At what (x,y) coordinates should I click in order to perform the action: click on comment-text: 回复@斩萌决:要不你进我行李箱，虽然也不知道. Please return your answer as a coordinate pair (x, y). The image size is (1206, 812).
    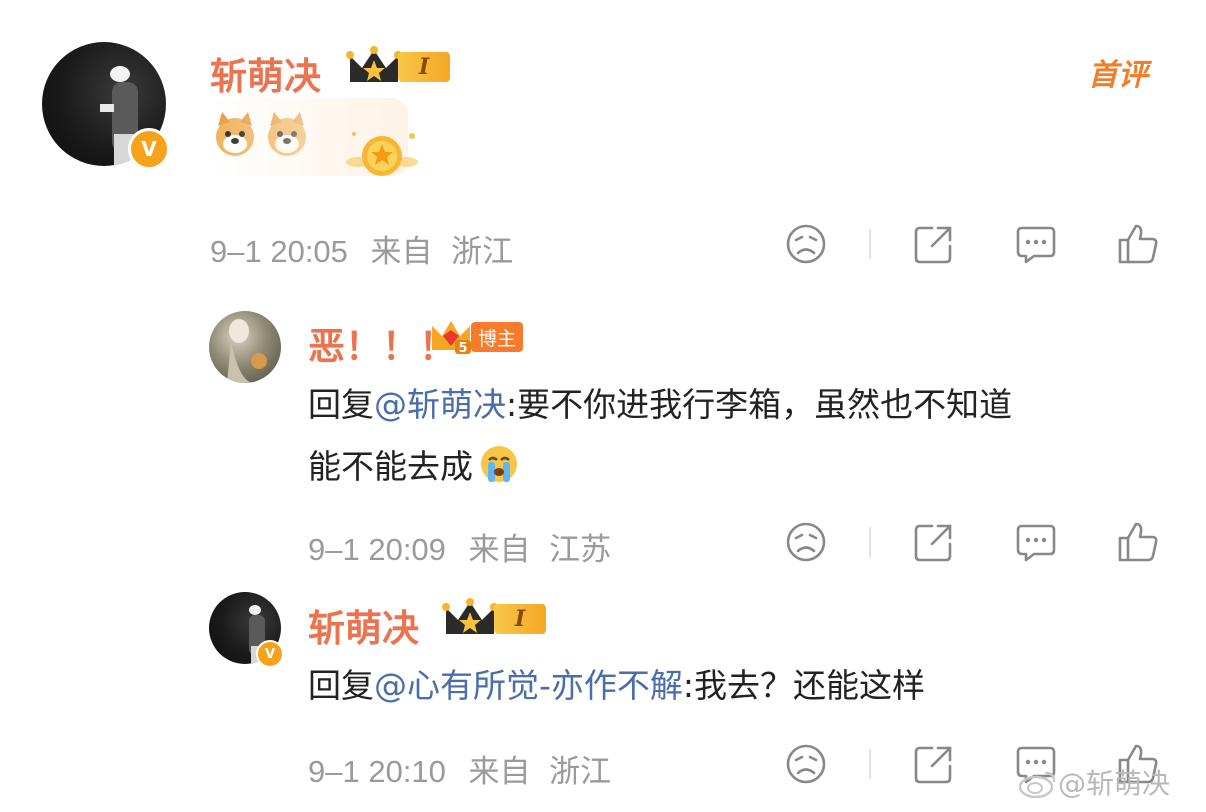
    Looking at the image, I should click on (660, 405).